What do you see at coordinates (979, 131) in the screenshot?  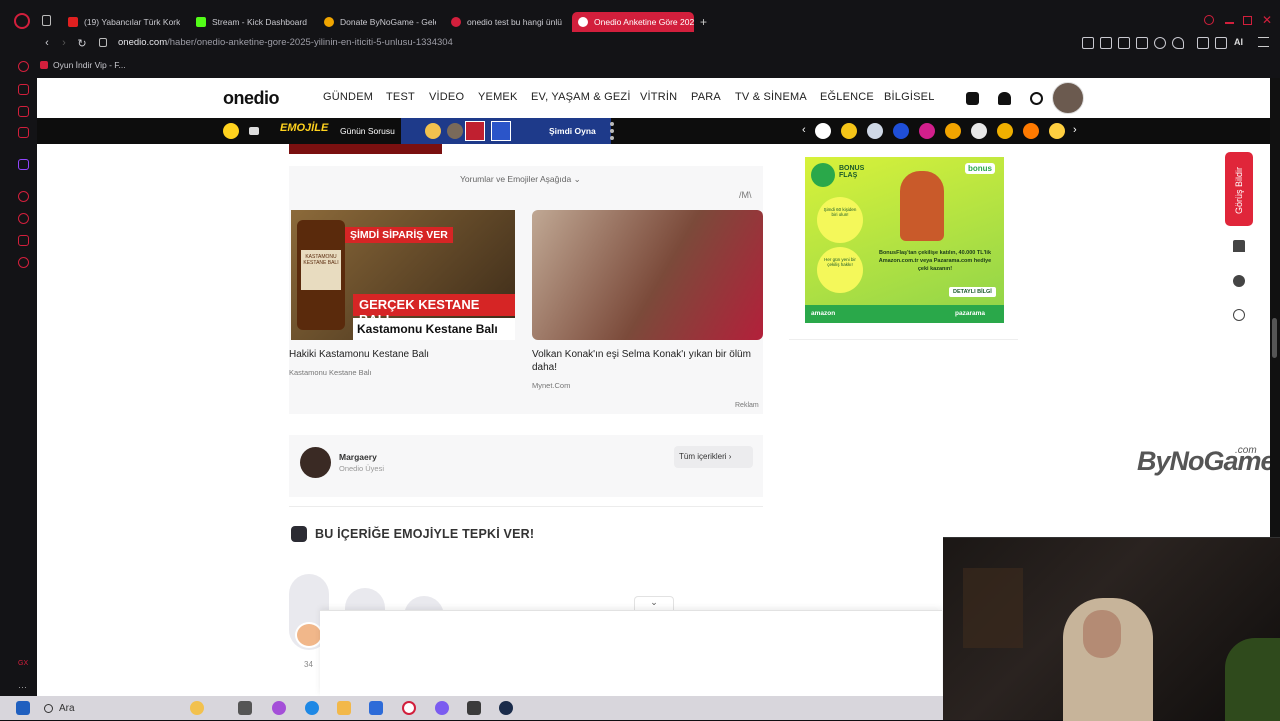 I see `channel-go-icon` at bounding box center [979, 131].